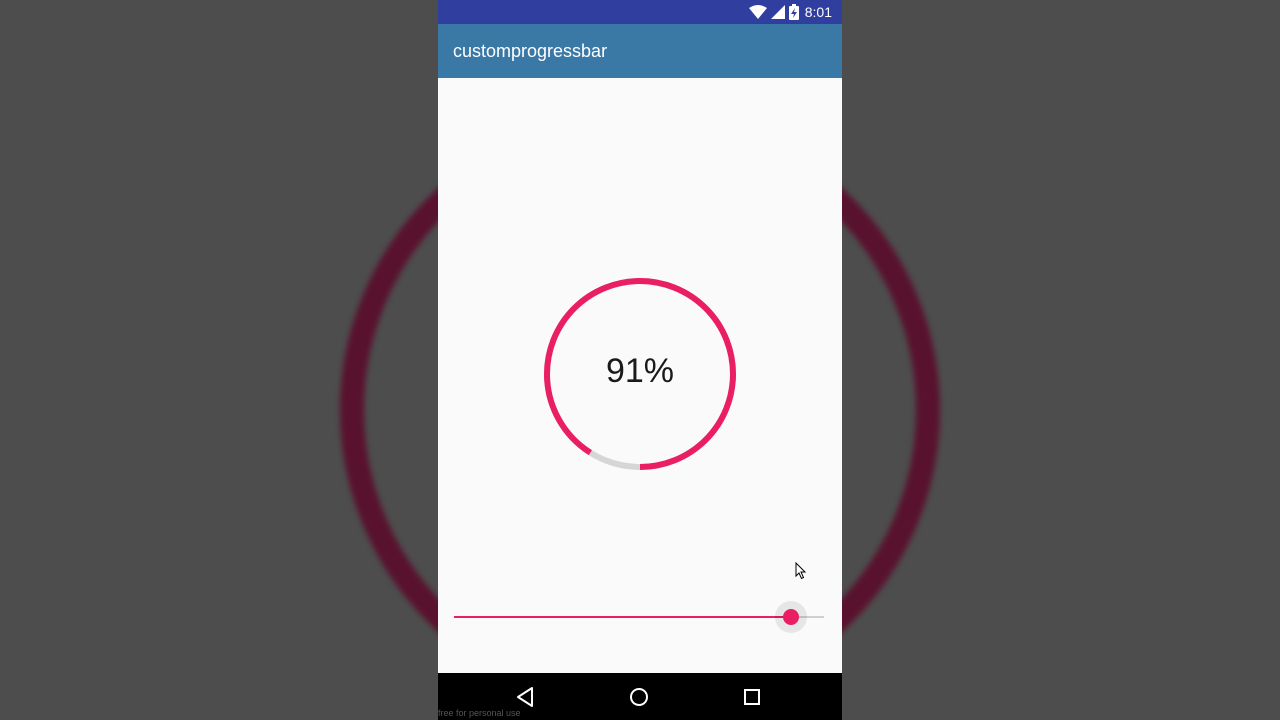 This screenshot has width=1280, height=720. What do you see at coordinates (793, 12) in the screenshot?
I see `battery-charging-icon` at bounding box center [793, 12].